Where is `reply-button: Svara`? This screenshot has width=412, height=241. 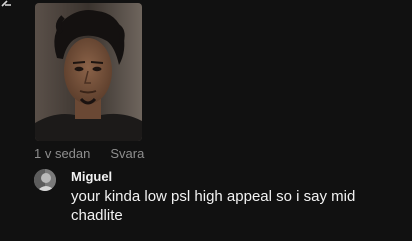
reply-button: Svara is located at coordinates (127, 153).